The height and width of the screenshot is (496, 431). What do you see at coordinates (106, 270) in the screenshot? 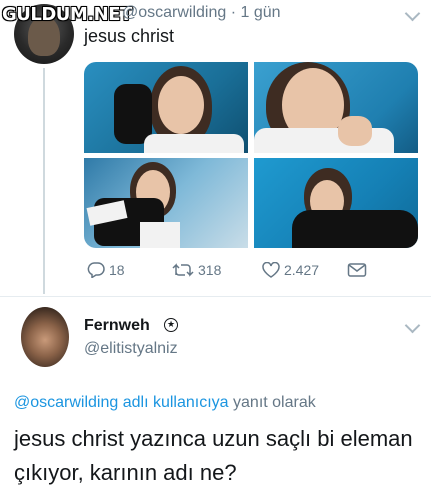
I see `reply-action: 18` at bounding box center [106, 270].